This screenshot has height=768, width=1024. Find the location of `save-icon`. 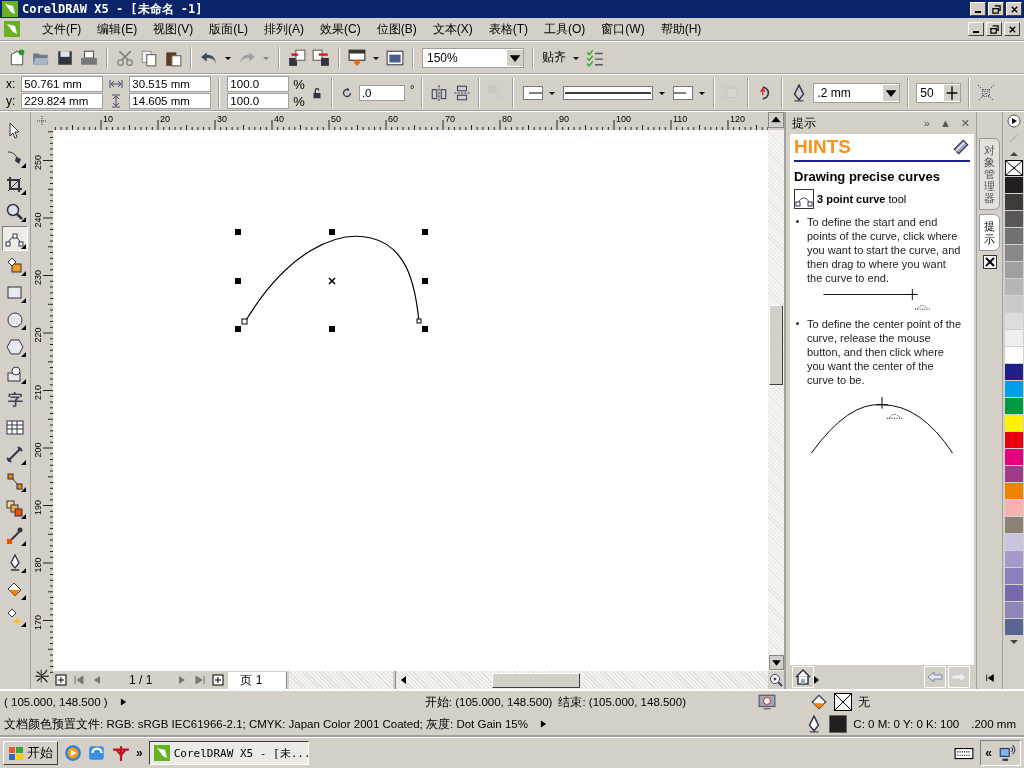

save-icon is located at coordinates (65, 57).